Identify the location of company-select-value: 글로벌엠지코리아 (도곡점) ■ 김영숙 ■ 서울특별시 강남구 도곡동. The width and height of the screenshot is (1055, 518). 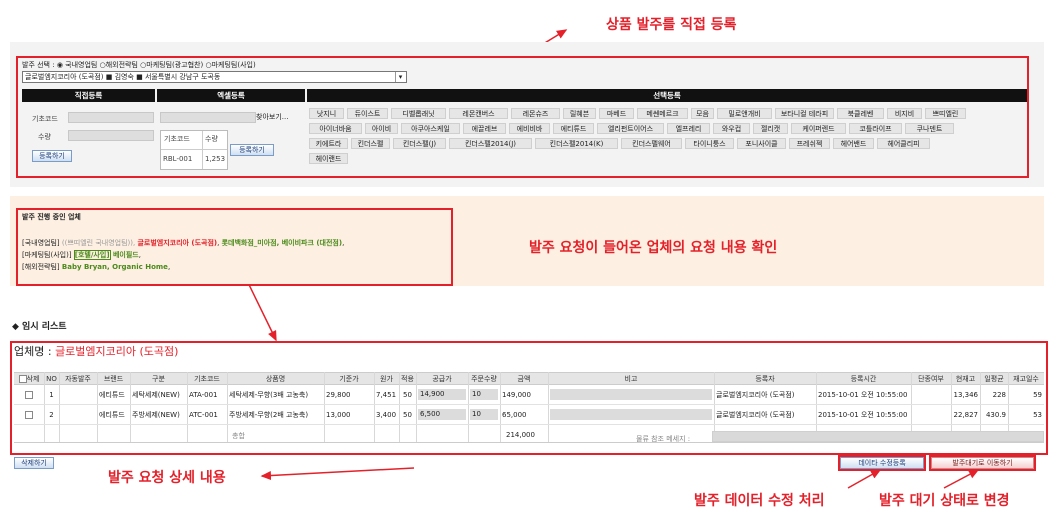
(123, 77).